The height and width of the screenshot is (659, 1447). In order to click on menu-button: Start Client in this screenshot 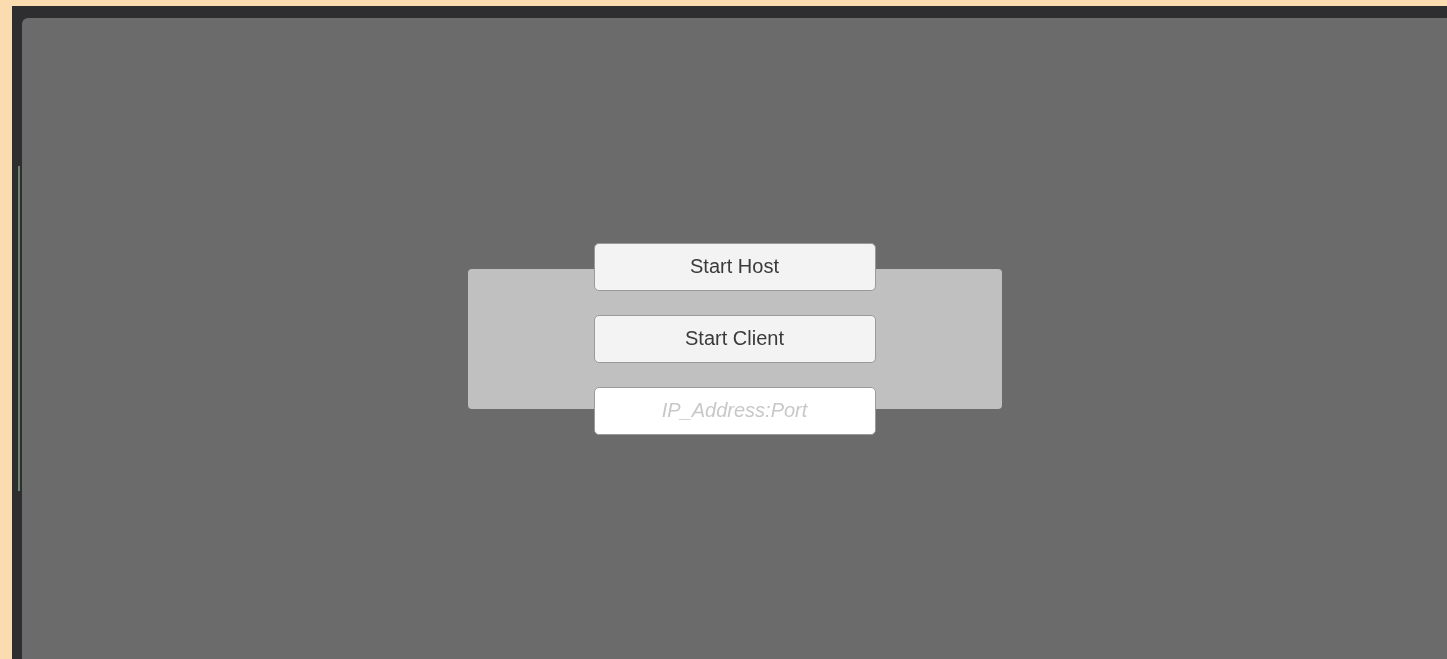, I will do `click(734, 338)`.